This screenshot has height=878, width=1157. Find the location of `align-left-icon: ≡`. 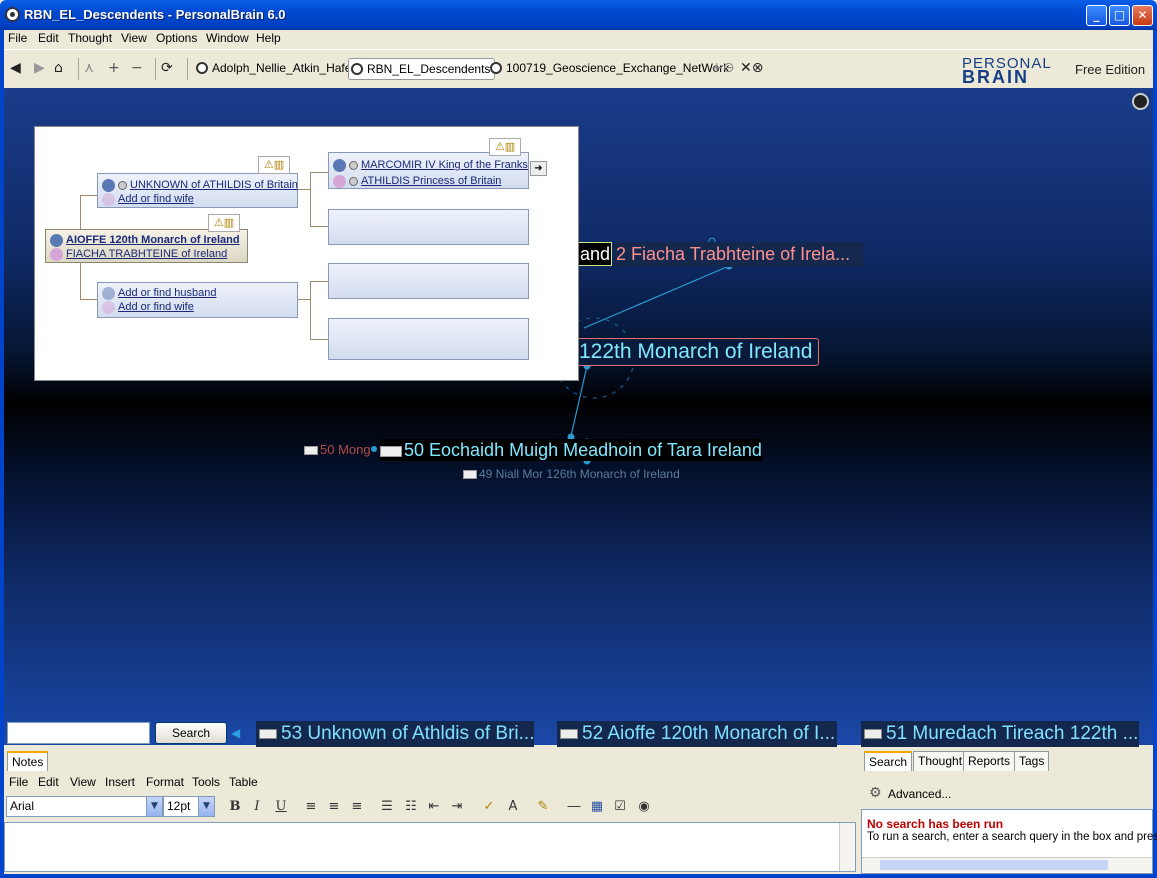

align-left-icon: ≡ is located at coordinates (311, 806).